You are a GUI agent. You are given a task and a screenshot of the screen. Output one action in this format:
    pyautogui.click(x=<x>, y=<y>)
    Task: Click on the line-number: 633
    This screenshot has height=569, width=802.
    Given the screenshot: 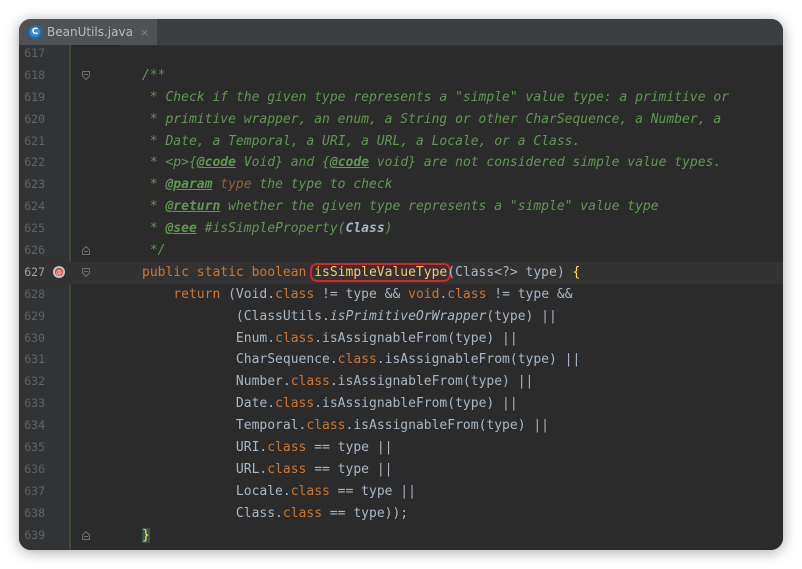 What is the action you would take?
    pyautogui.click(x=32, y=404)
    